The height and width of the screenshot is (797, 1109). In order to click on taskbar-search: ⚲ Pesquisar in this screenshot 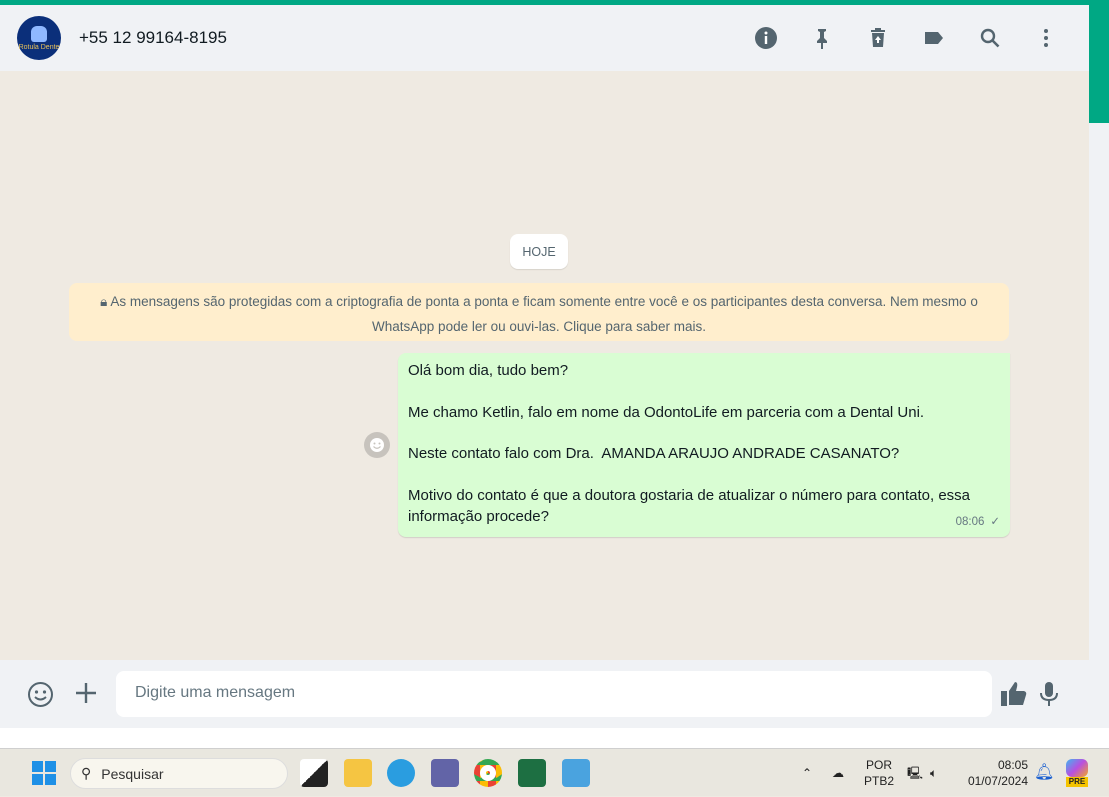, I will do `click(179, 773)`.